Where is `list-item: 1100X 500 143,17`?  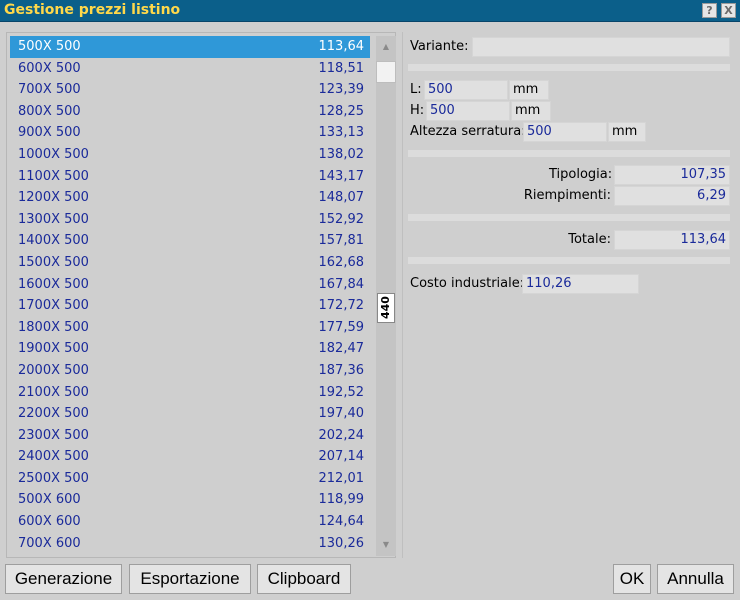
list-item: 1100X 500 143,17 is located at coordinates (190, 177).